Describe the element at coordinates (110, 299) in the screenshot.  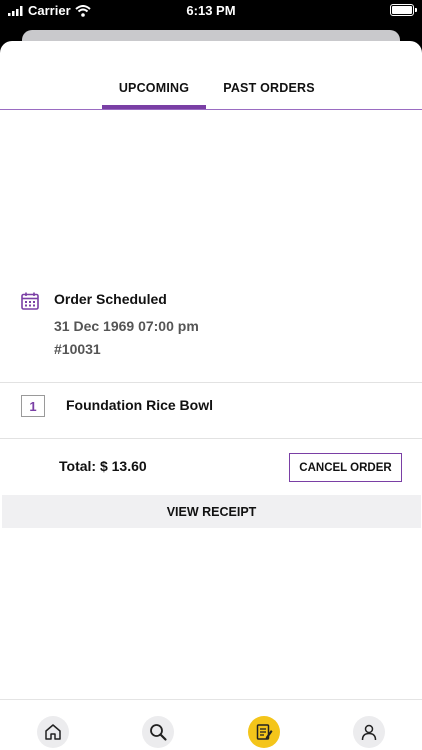
I see `order-status: Order Scheduled` at that location.